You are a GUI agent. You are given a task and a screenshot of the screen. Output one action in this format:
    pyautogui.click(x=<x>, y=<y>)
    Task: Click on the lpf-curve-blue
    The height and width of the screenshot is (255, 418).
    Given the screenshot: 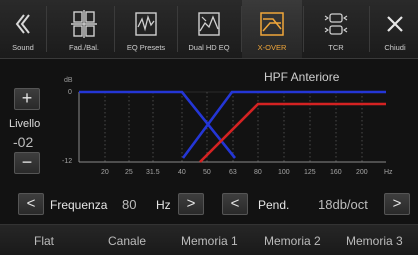 What is the action you would take?
    pyautogui.click(x=158, y=124)
    